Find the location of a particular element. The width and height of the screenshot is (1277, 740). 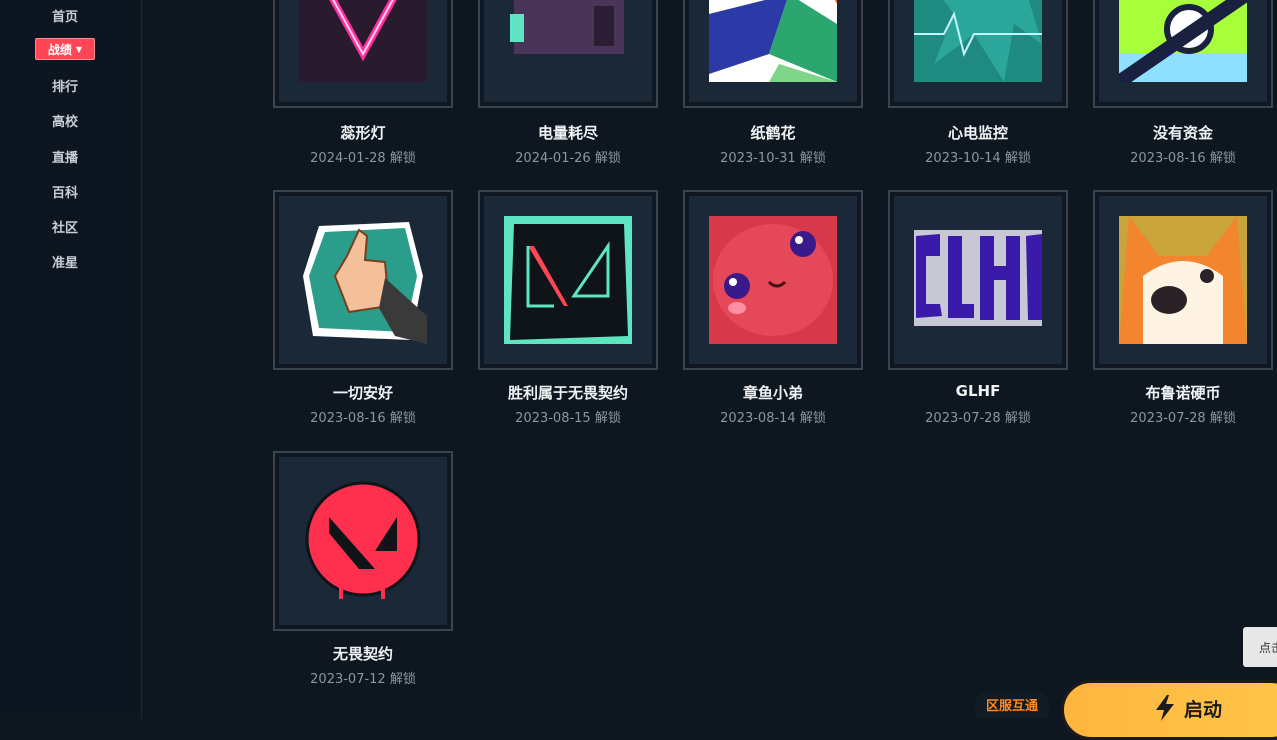

neon-heart-spray is located at coordinates (363, 41).